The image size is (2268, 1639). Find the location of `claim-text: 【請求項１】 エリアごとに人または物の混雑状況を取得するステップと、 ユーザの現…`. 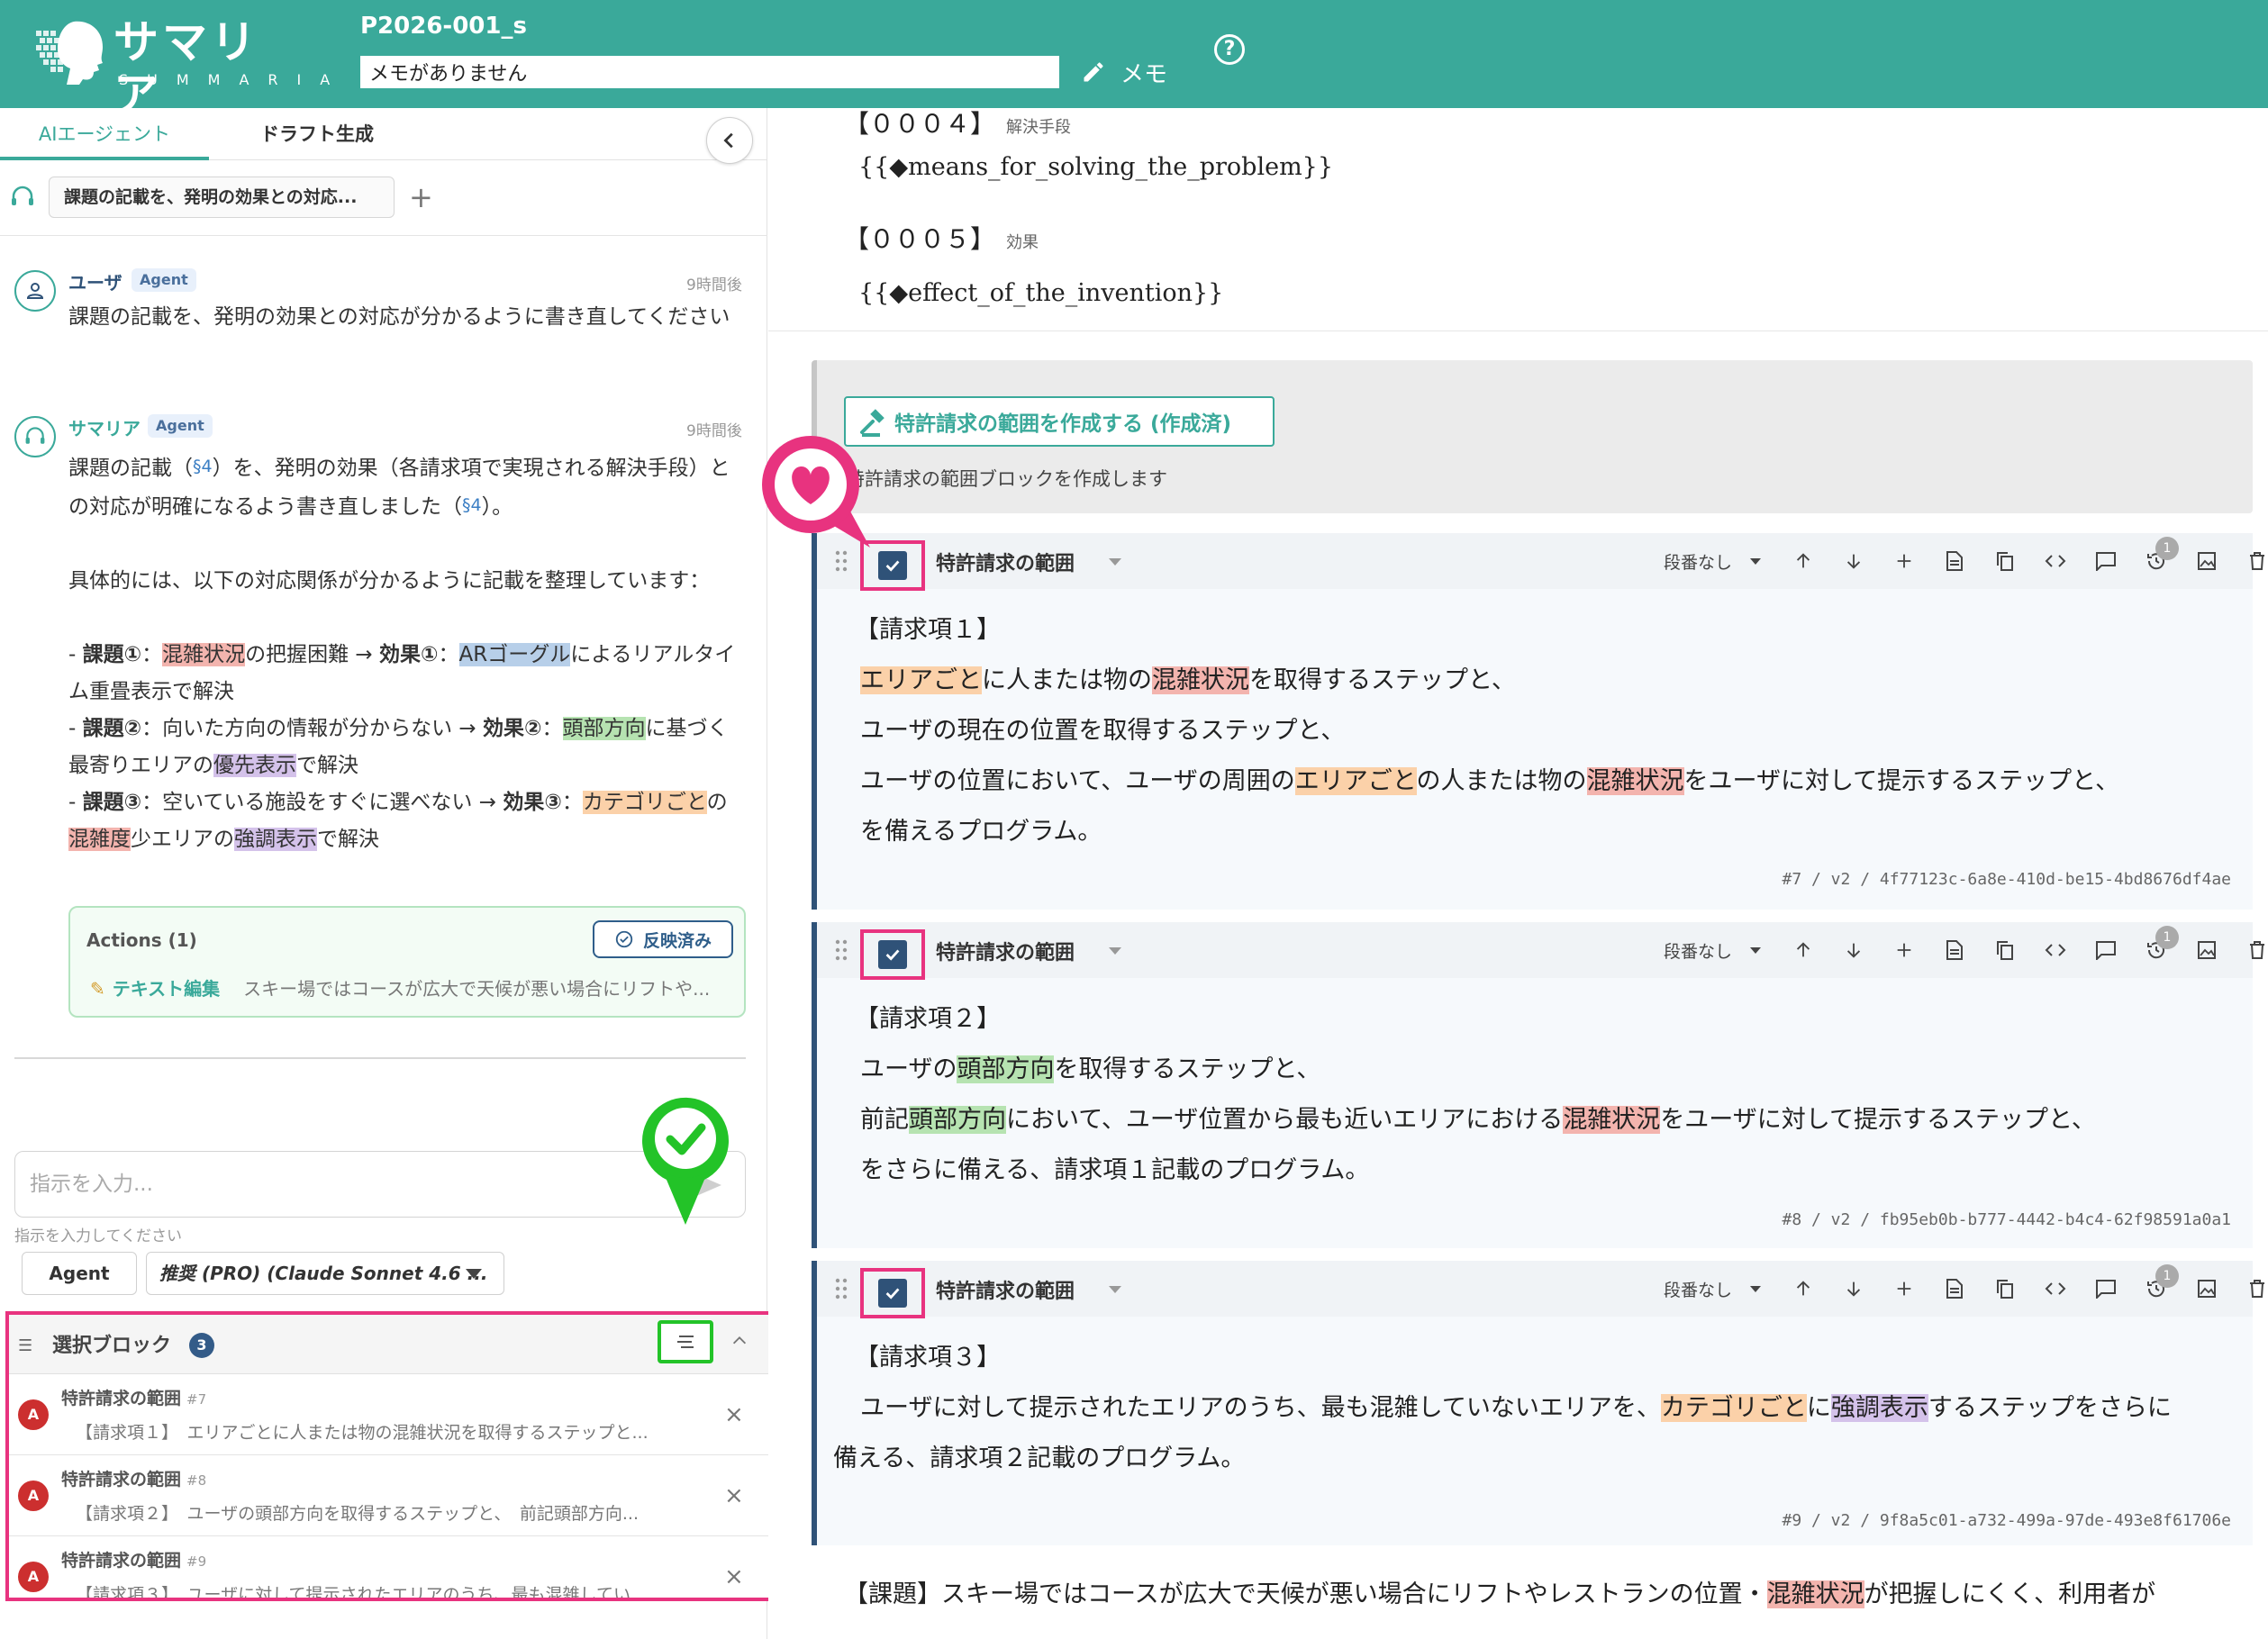

claim-text: 【請求項１】 エリアごとに人または物の混雑状況を取得するステップと、 ユーザの現… is located at coordinates (1535, 731).